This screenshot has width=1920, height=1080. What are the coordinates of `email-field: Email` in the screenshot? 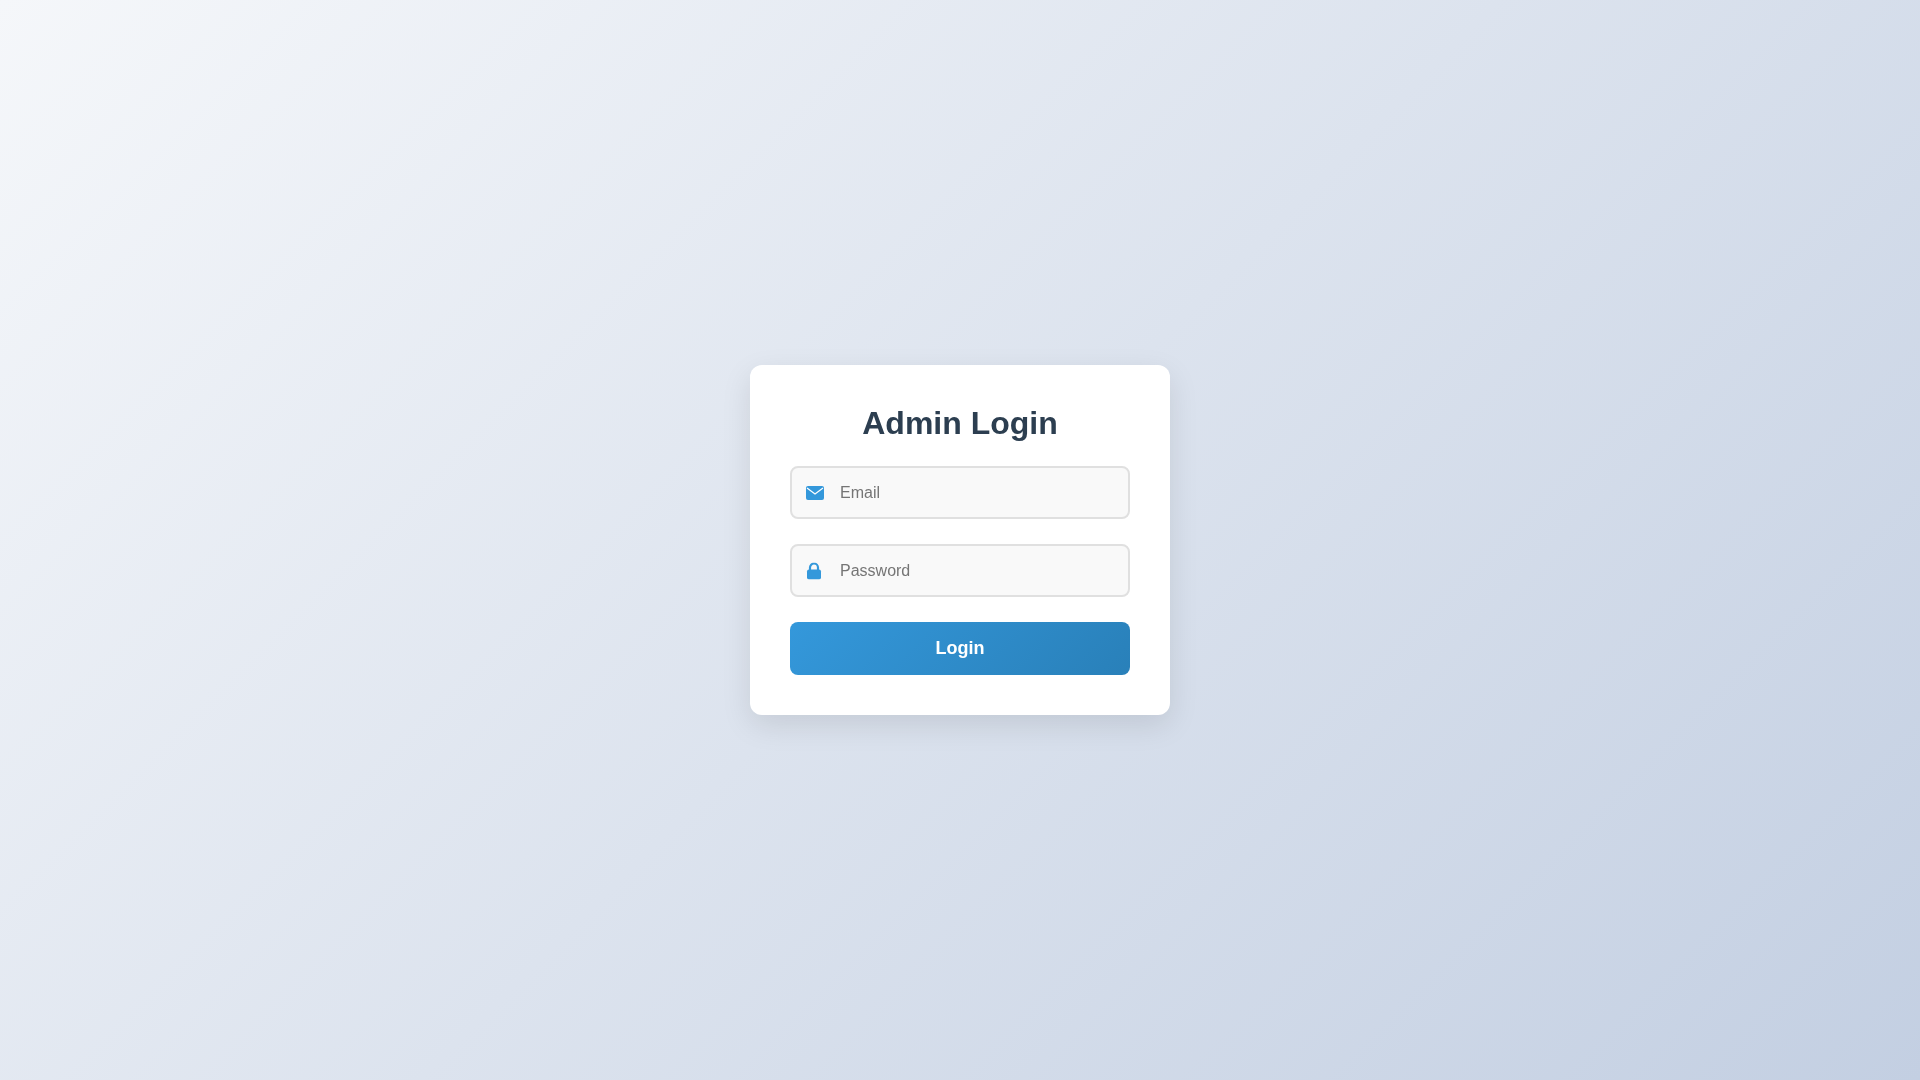 It's located at (960, 492).